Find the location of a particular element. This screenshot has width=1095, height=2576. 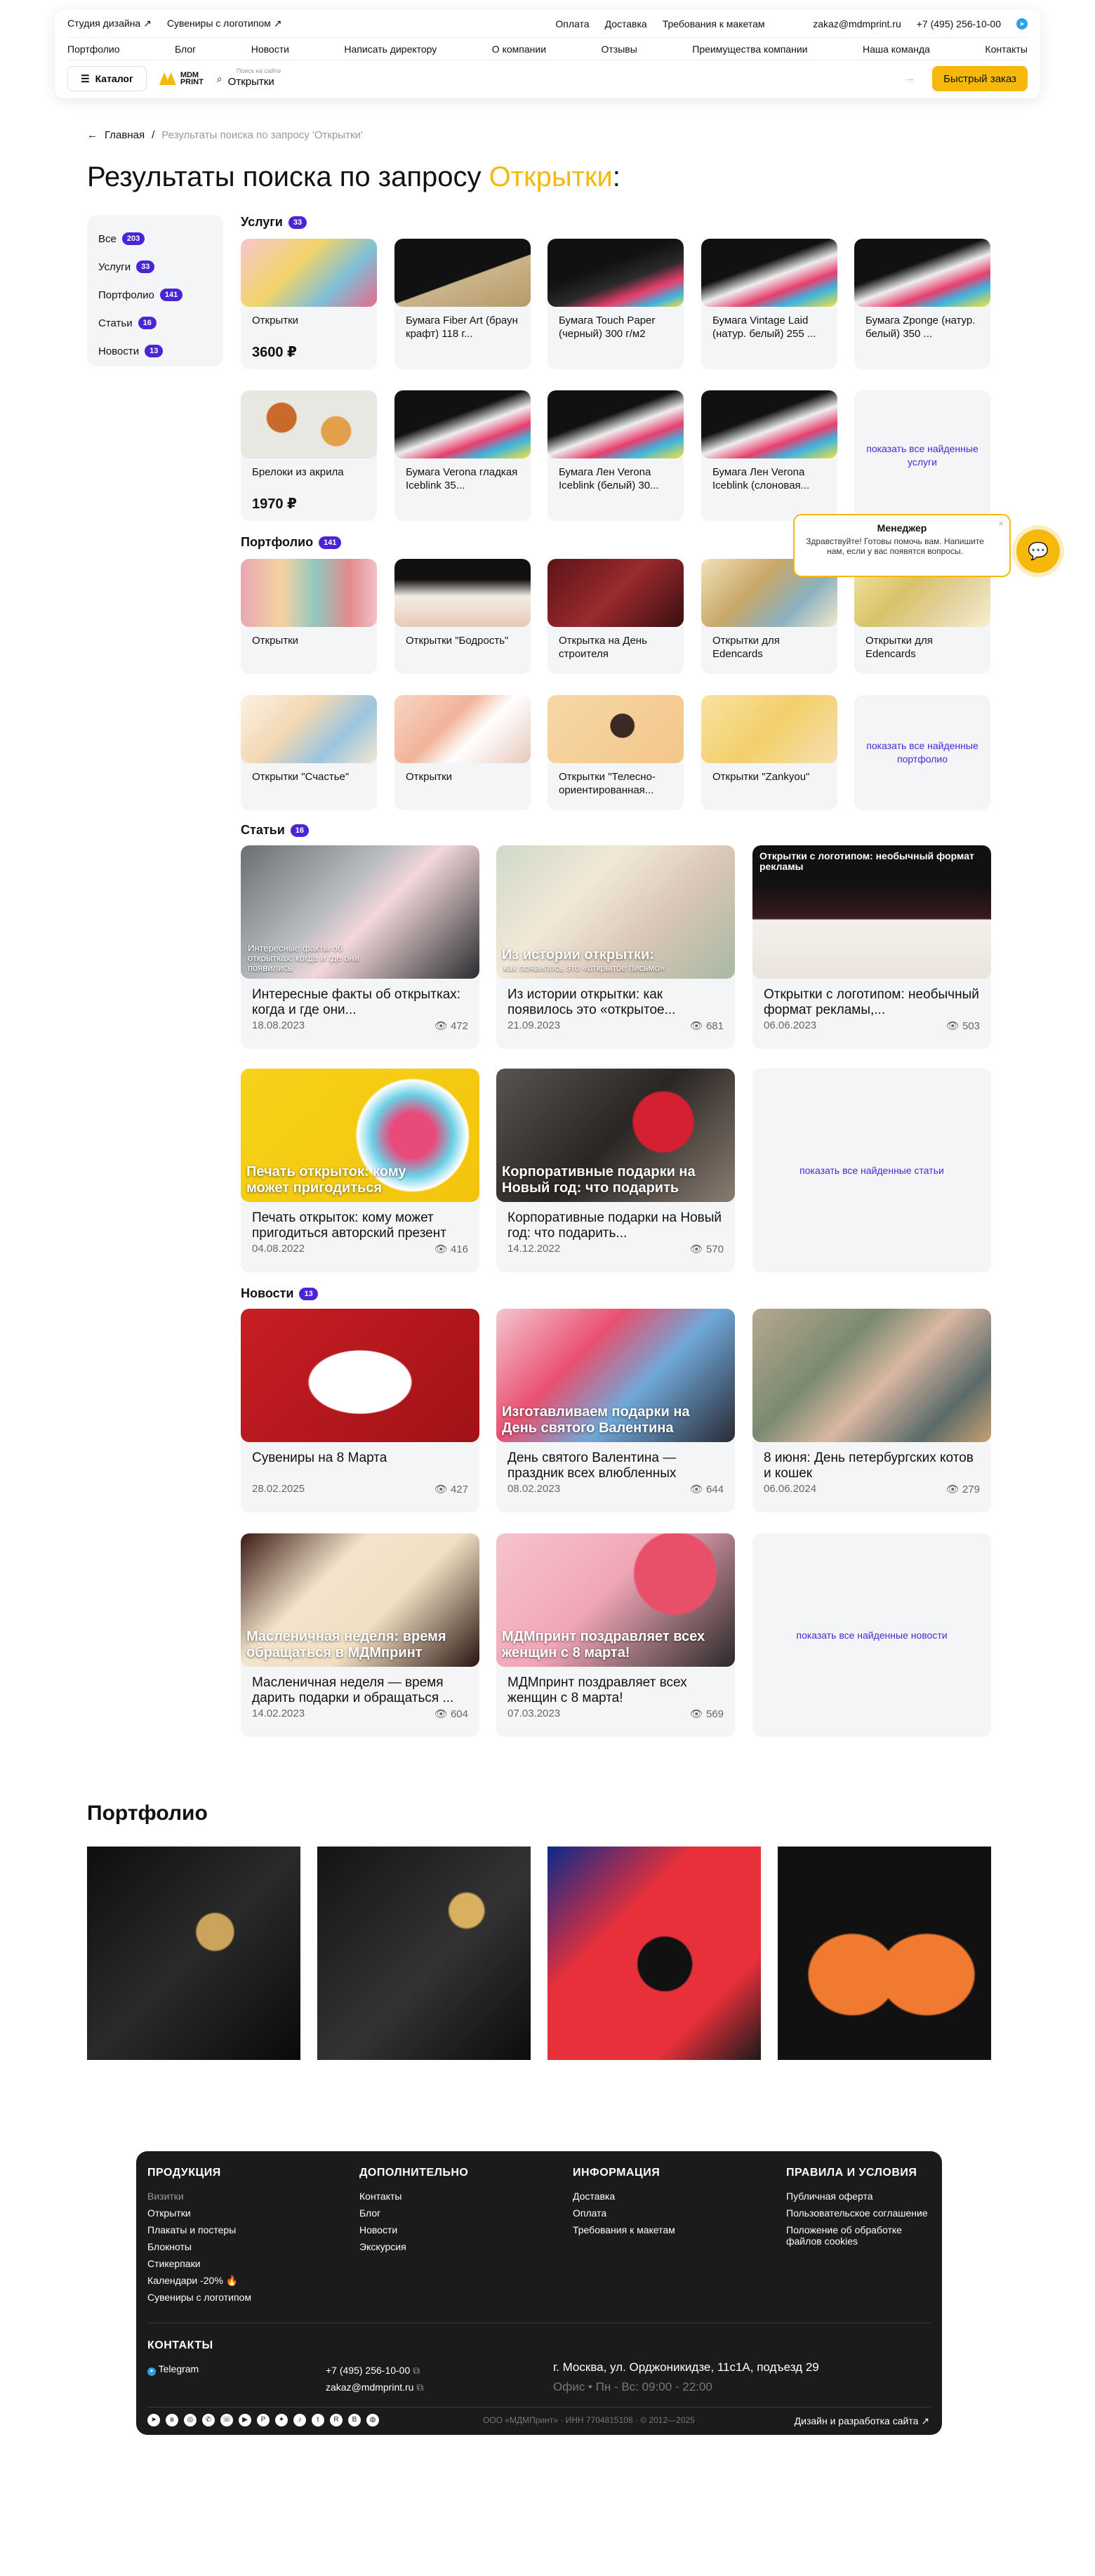

nav-contacts: Контакты is located at coordinates (1006, 49).